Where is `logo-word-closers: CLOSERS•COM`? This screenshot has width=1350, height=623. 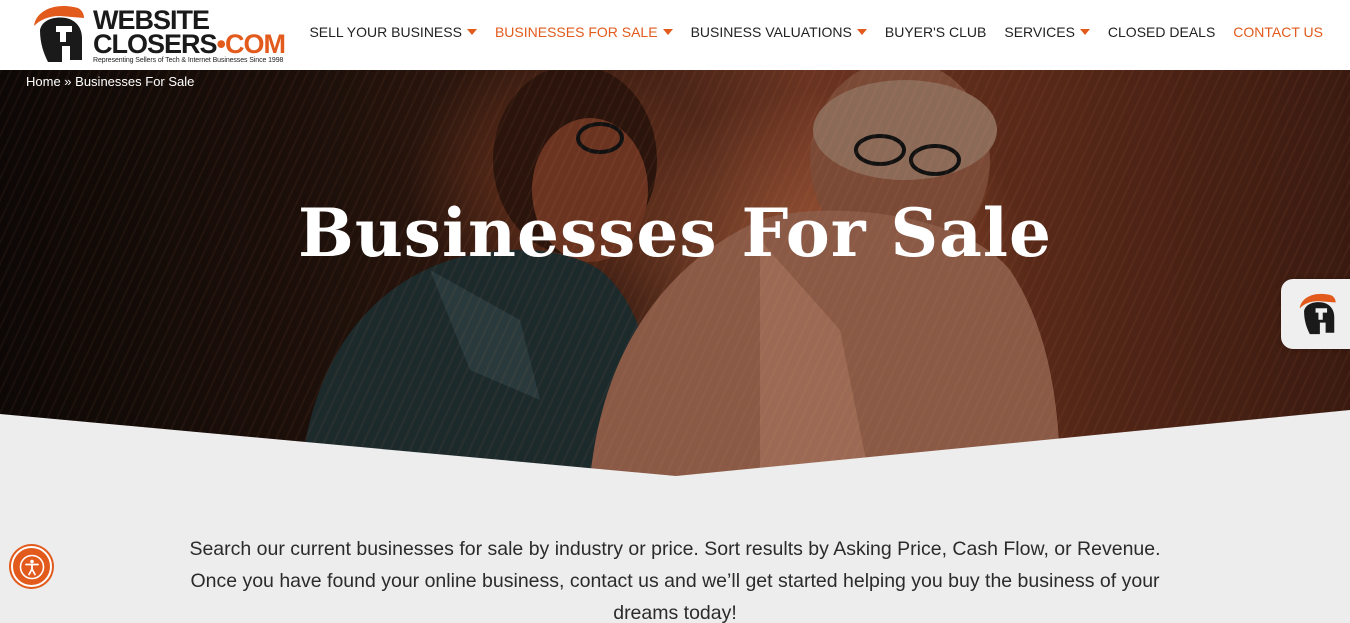
logo-word-closers: CLOSERS•COM is located at coordinates (189, 44).